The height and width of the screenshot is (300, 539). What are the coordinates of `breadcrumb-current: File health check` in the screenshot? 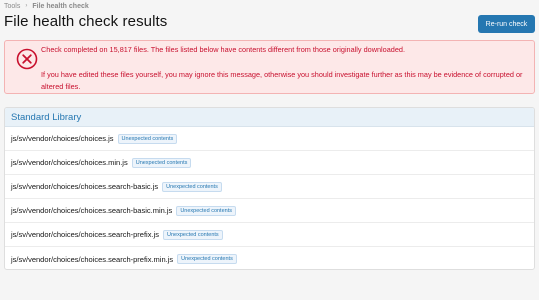 It's located at (60, 6).